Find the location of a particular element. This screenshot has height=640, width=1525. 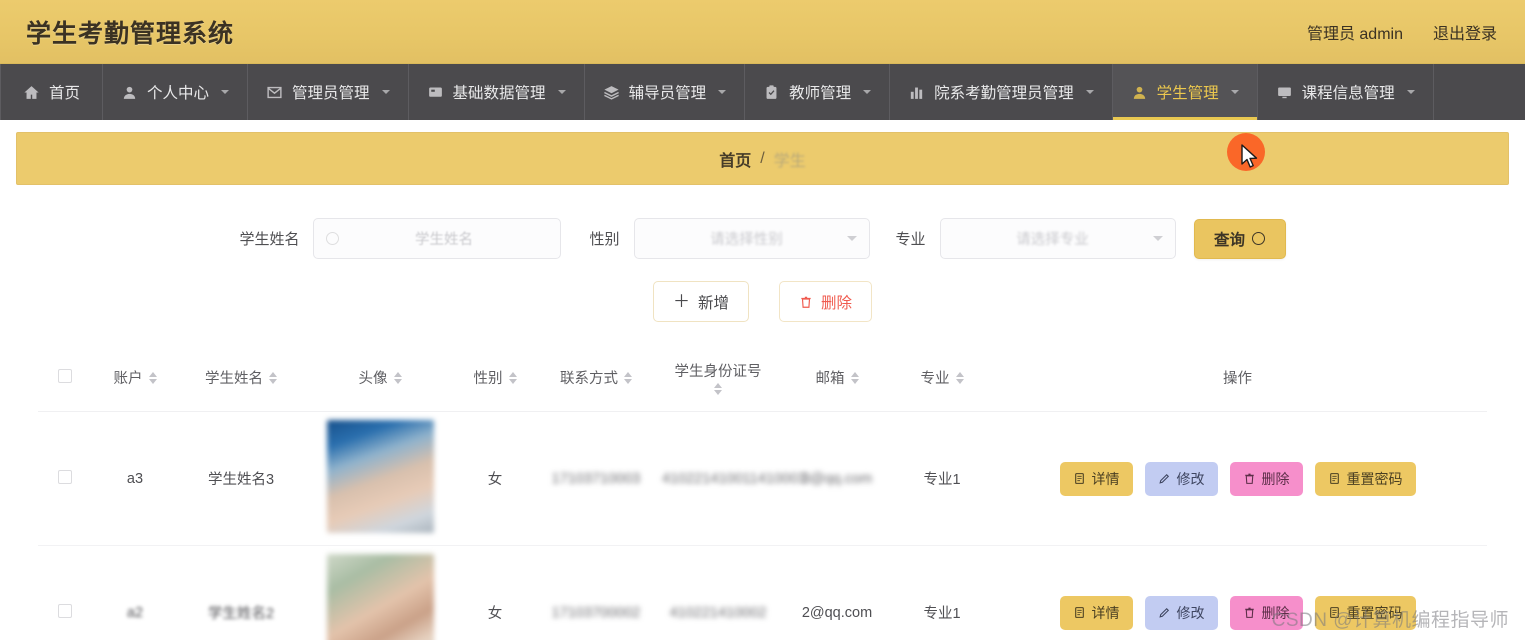

column-major: 专业 is located at coordinates (942, 378).